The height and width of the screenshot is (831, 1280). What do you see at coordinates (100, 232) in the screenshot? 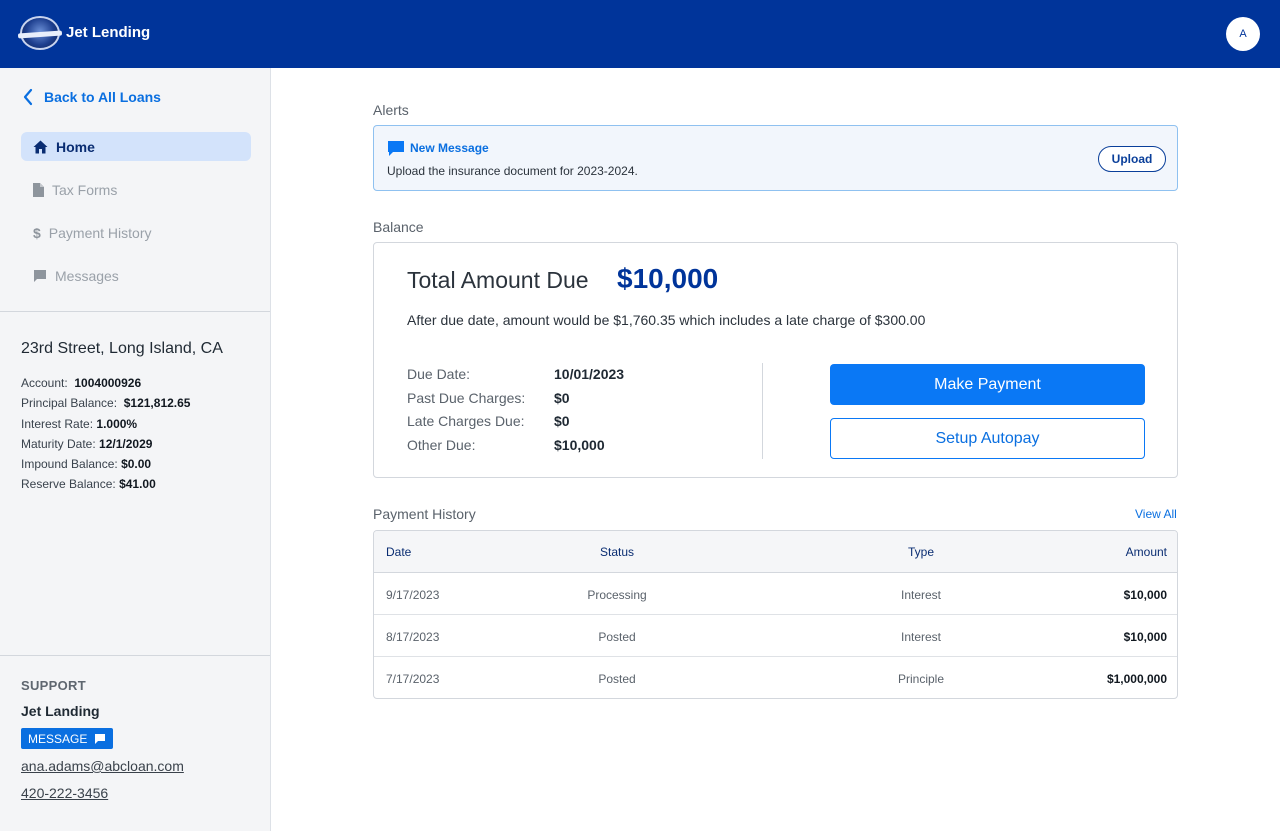
I see `sidebar-item-label: Payment History` at bounding box center [100, 232].